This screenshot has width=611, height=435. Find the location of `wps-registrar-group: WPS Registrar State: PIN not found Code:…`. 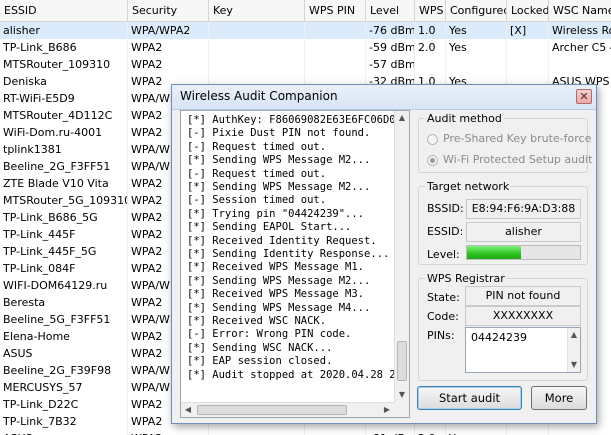

wps-registrar-group: WPS Registrar State: PIN not found Code:… is located at coordinates (503, 326).